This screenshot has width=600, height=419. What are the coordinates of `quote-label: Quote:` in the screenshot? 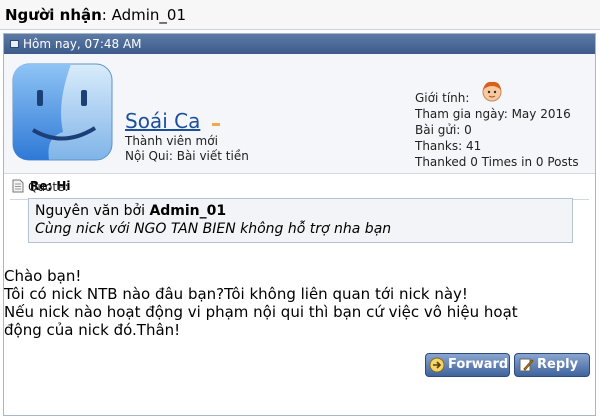 It's located at (48, 187).